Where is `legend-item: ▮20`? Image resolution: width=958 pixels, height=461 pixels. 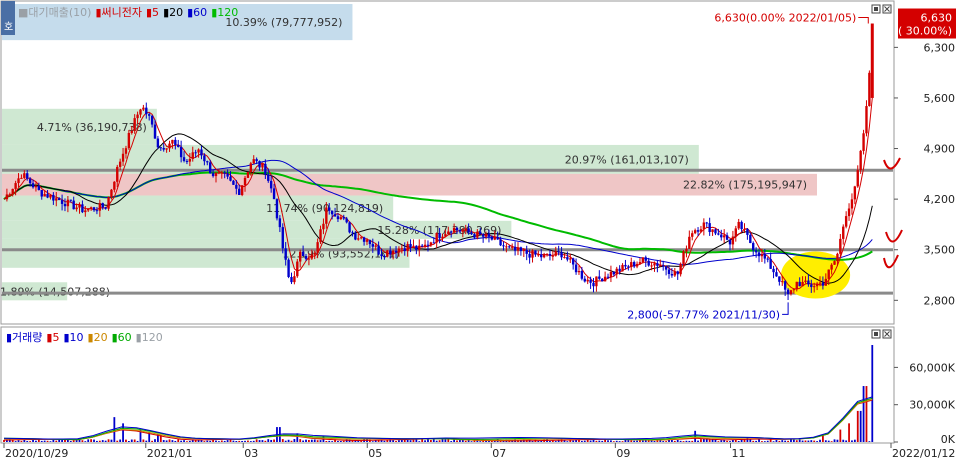
legend-item: ▮20 is located at coordinates (98, 337).